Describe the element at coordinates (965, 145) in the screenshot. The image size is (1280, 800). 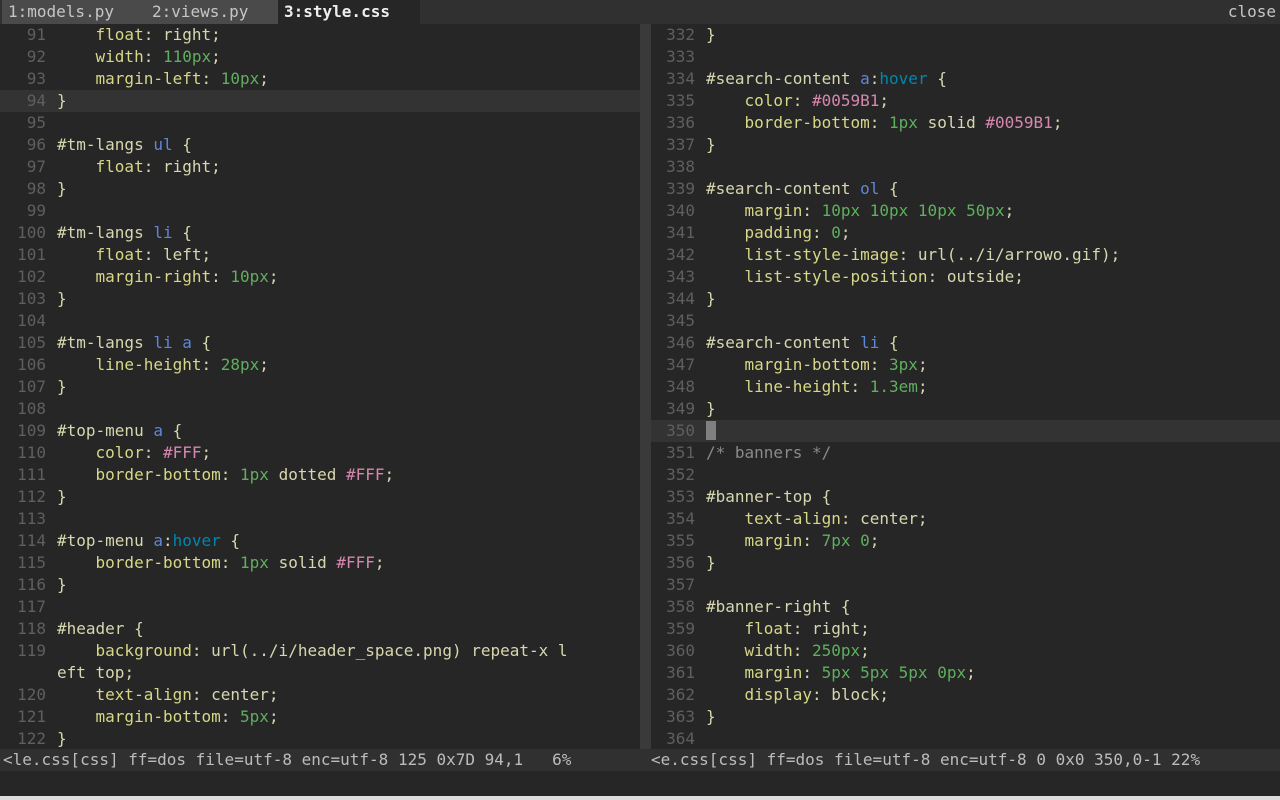
I see `code-line: 337}` at that location.